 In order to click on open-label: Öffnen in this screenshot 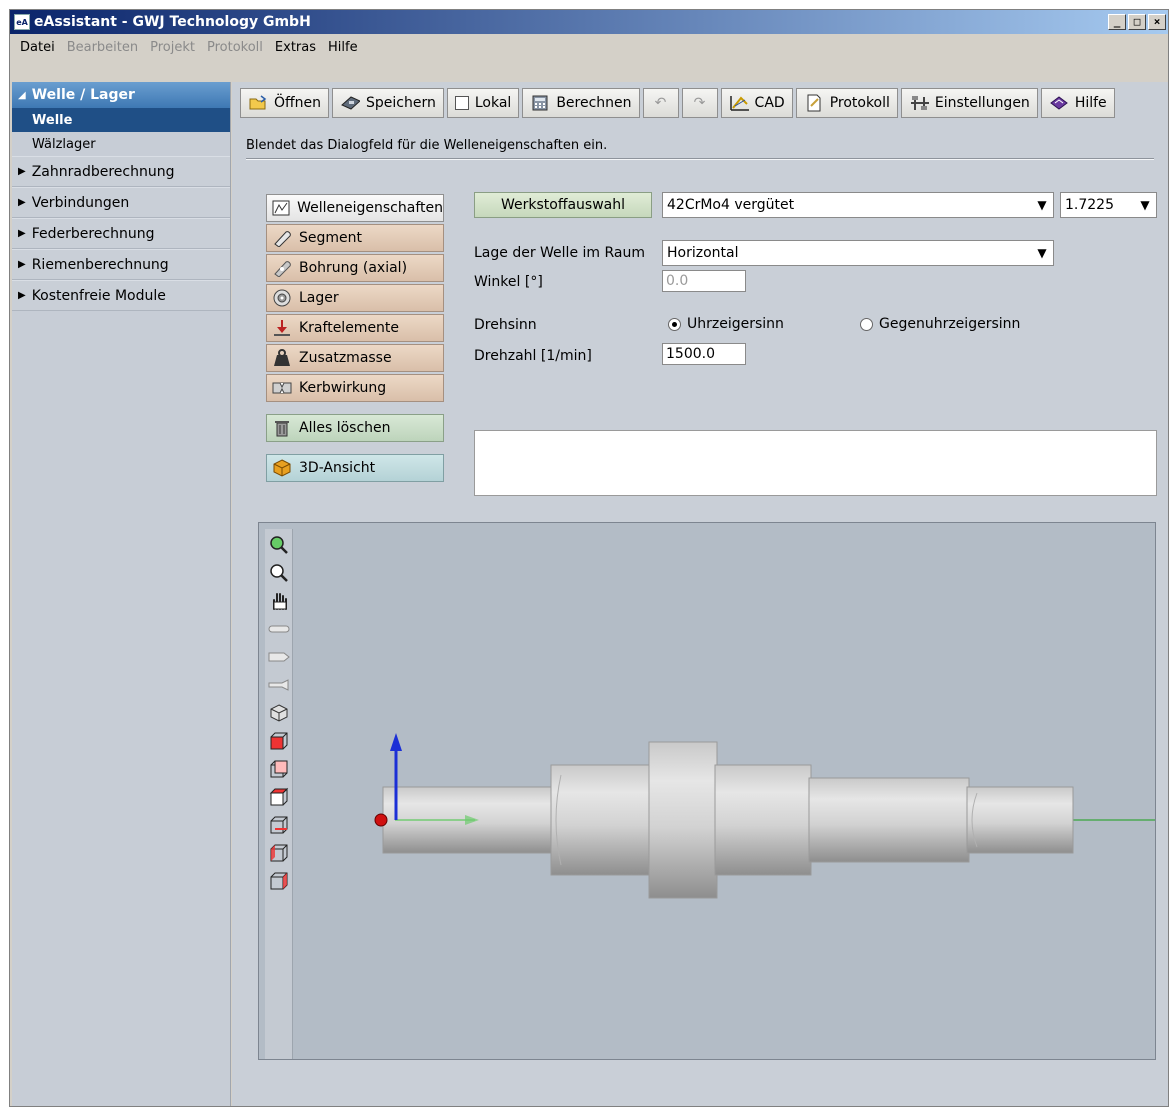, I will do `click(298, 103)`.